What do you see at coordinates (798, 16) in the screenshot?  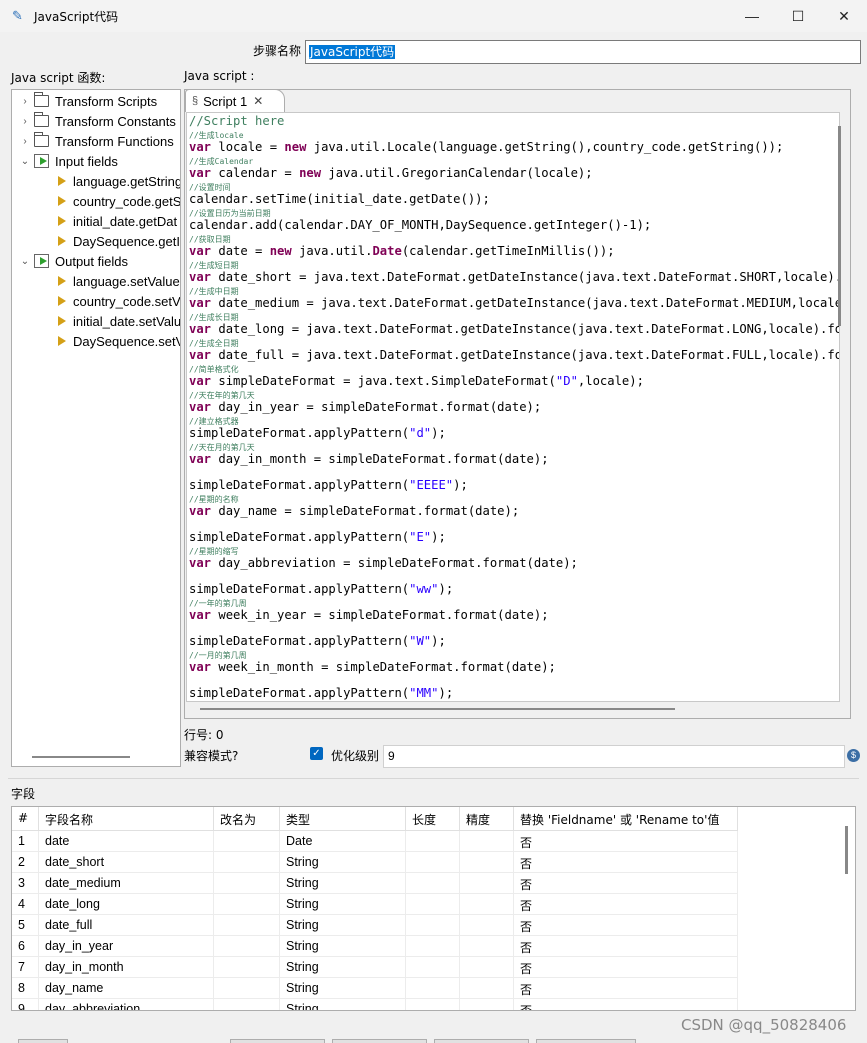 I see `maximize-button: ☐` at bounding box center [798, 16].